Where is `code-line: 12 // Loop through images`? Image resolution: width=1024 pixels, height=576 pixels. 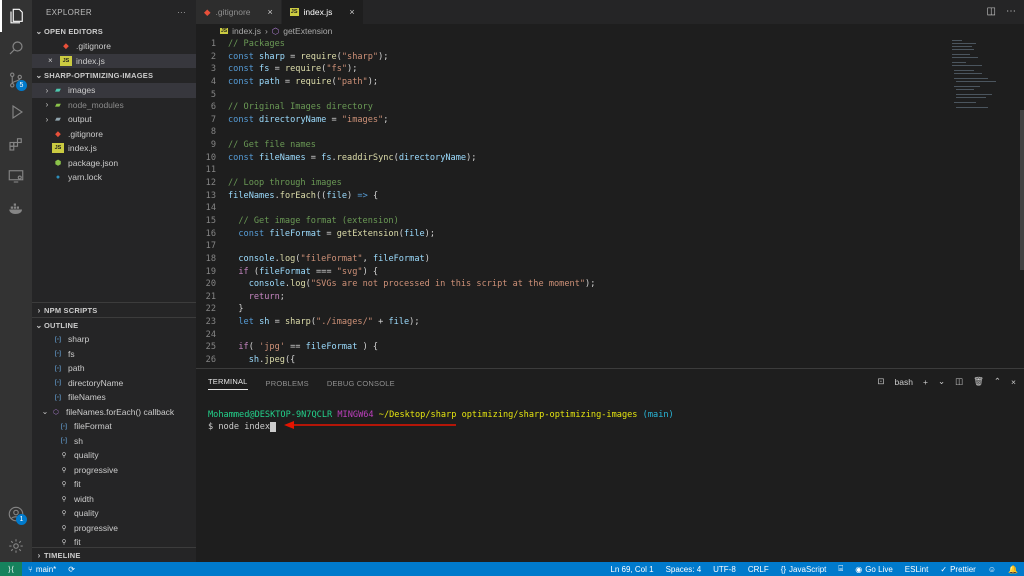
code-line: 12 // Loop through images is located at coordinates (610, 183).